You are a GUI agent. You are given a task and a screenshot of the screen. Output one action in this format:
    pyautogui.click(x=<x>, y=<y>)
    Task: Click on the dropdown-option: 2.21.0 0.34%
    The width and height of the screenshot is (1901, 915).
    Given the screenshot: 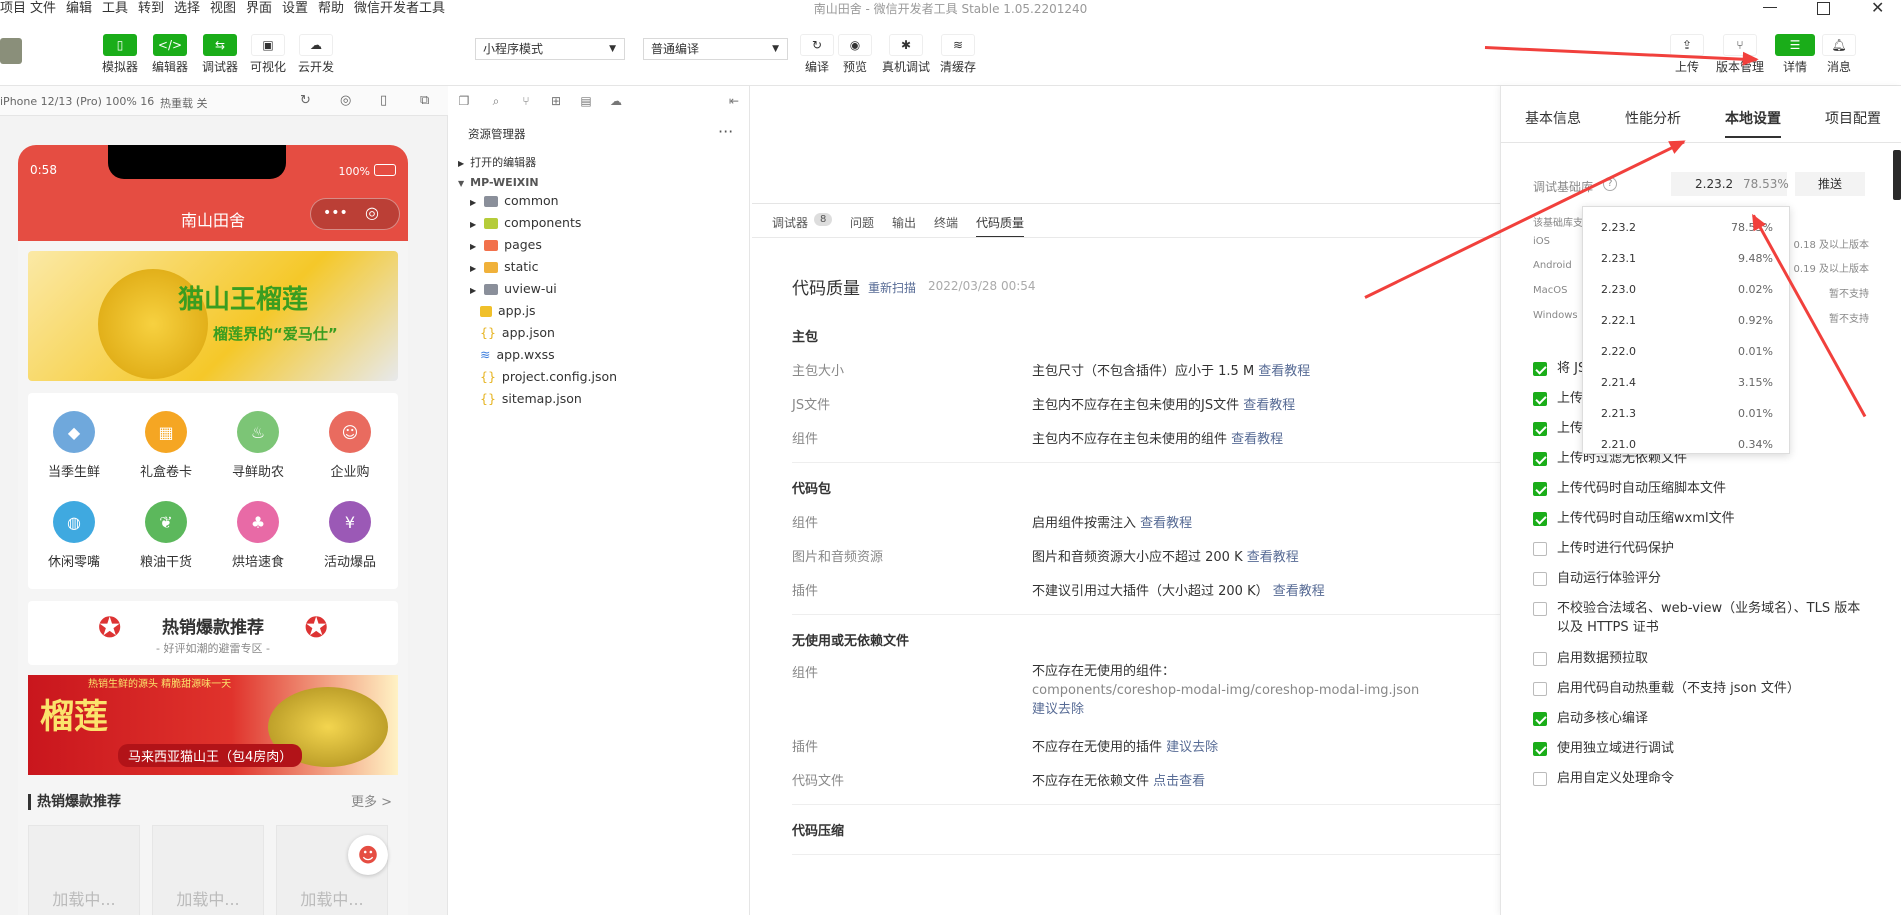 What is the action you would take?
    pyautogui.click(x=1687, y=444)
    